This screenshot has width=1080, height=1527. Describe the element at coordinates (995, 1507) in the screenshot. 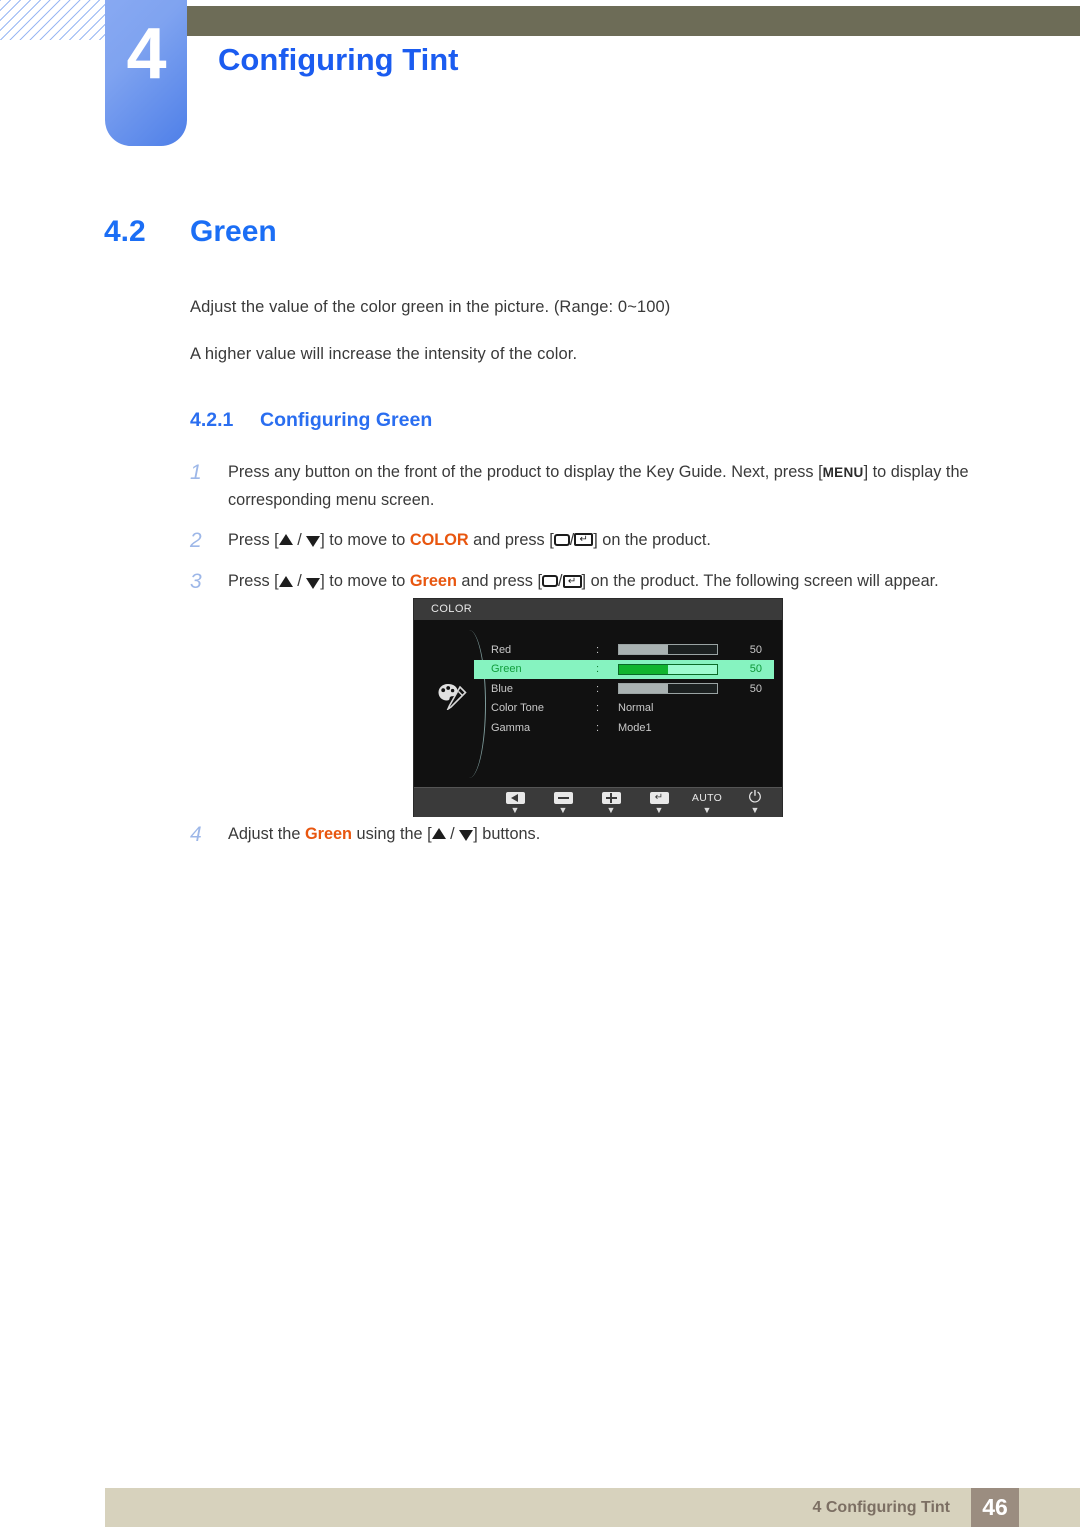

I see `footer-page-number: 46` at that location.